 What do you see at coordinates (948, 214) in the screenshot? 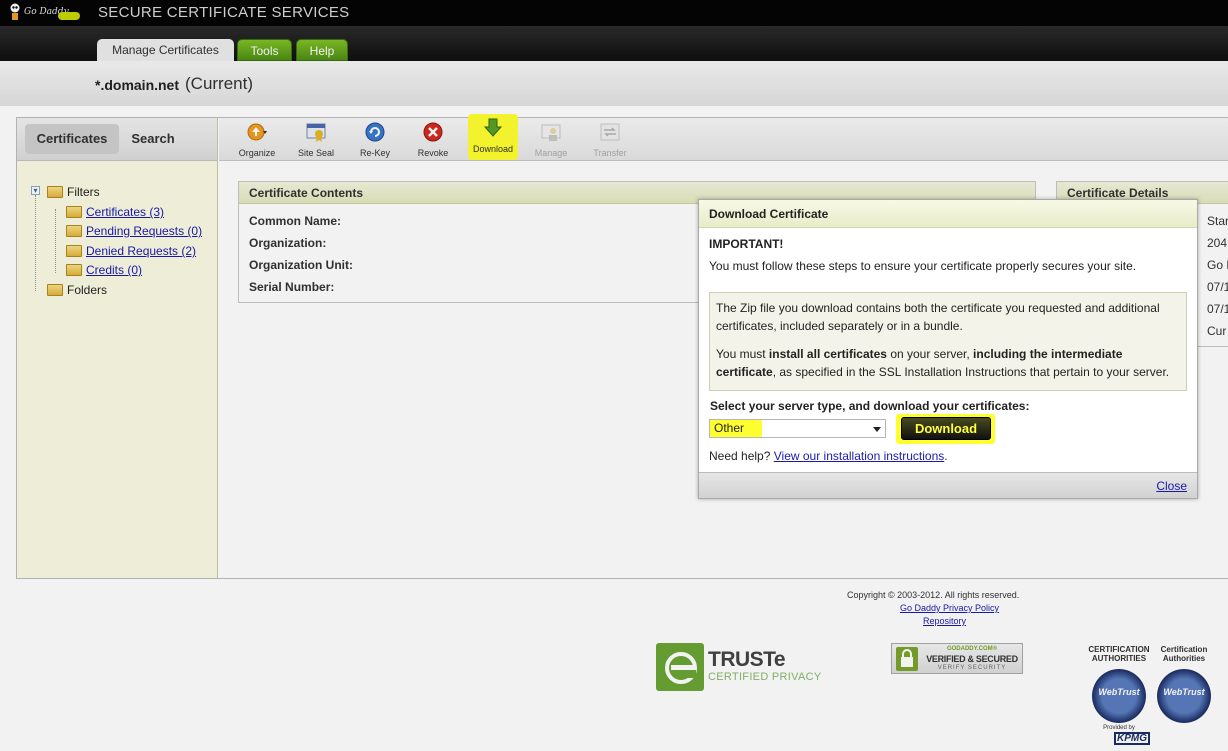
I see `dialog-title: Download Certificate` at bounding box center [948, 214].